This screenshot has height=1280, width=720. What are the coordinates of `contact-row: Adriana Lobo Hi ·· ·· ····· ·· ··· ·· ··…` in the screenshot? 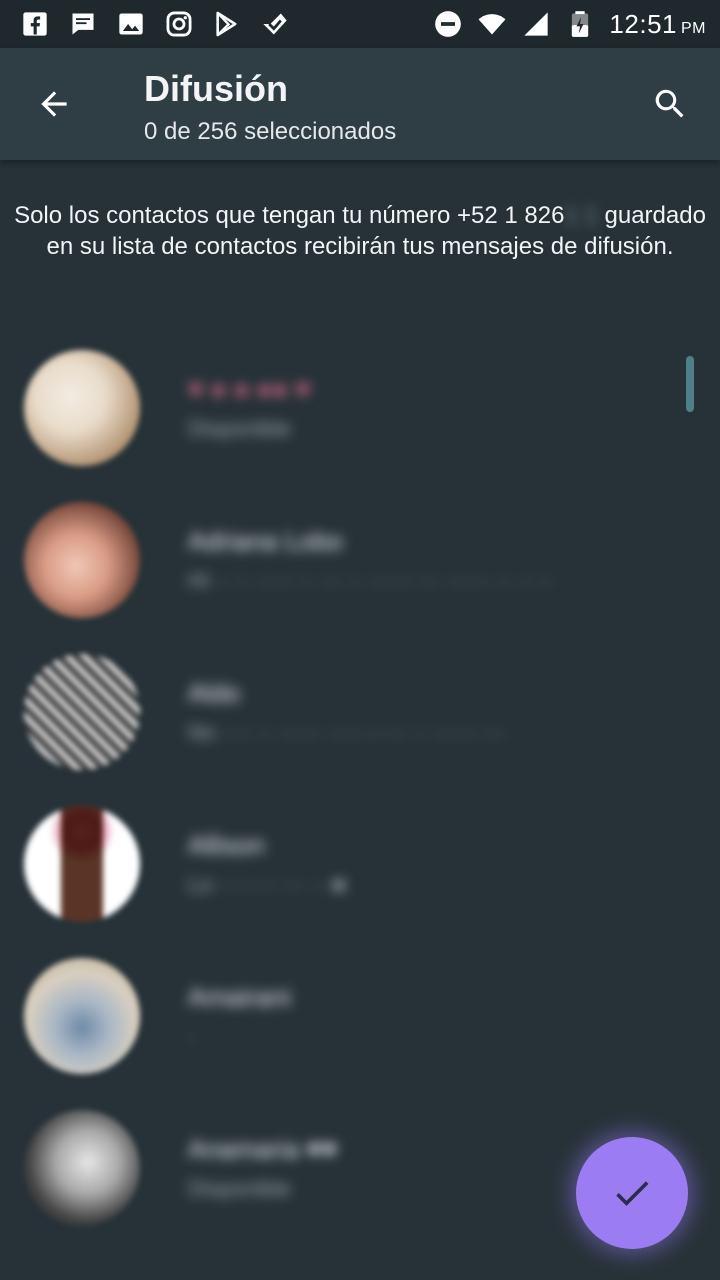 It's located at (360, 558).